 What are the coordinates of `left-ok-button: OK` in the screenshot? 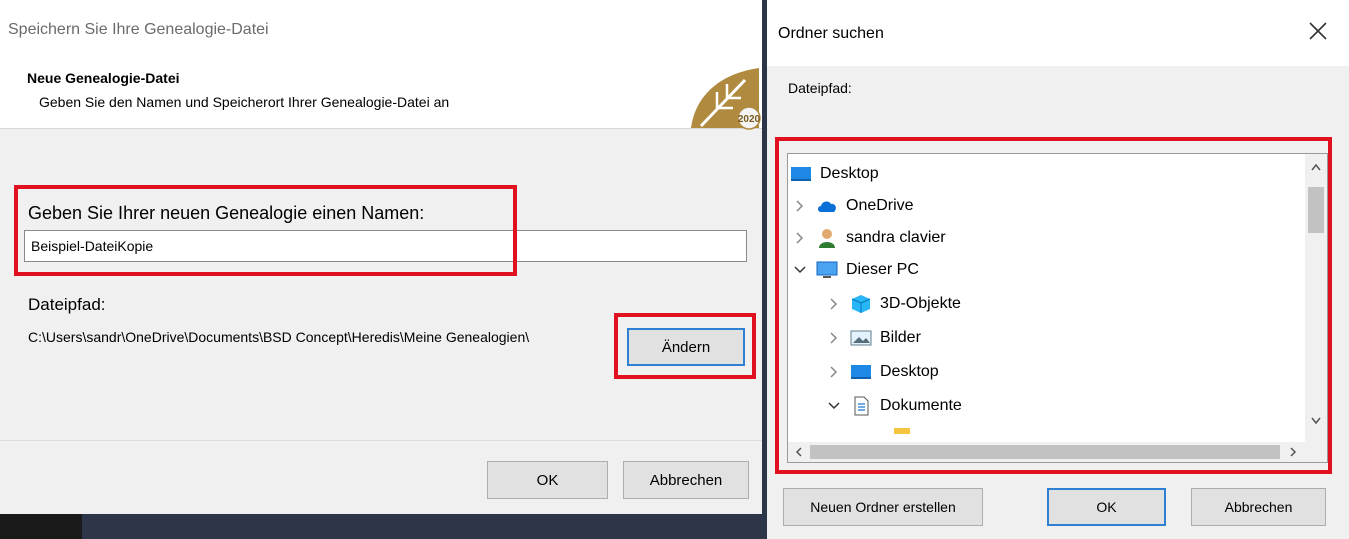 It's located at (547, 480).